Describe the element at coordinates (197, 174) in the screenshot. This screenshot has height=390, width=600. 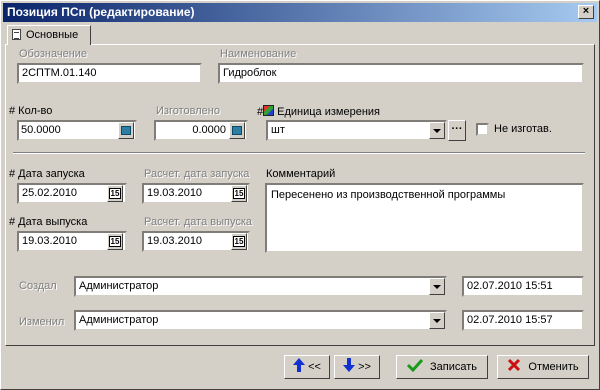
I see `calc-launch-date-label: Расчет. дата запуска` at that location.